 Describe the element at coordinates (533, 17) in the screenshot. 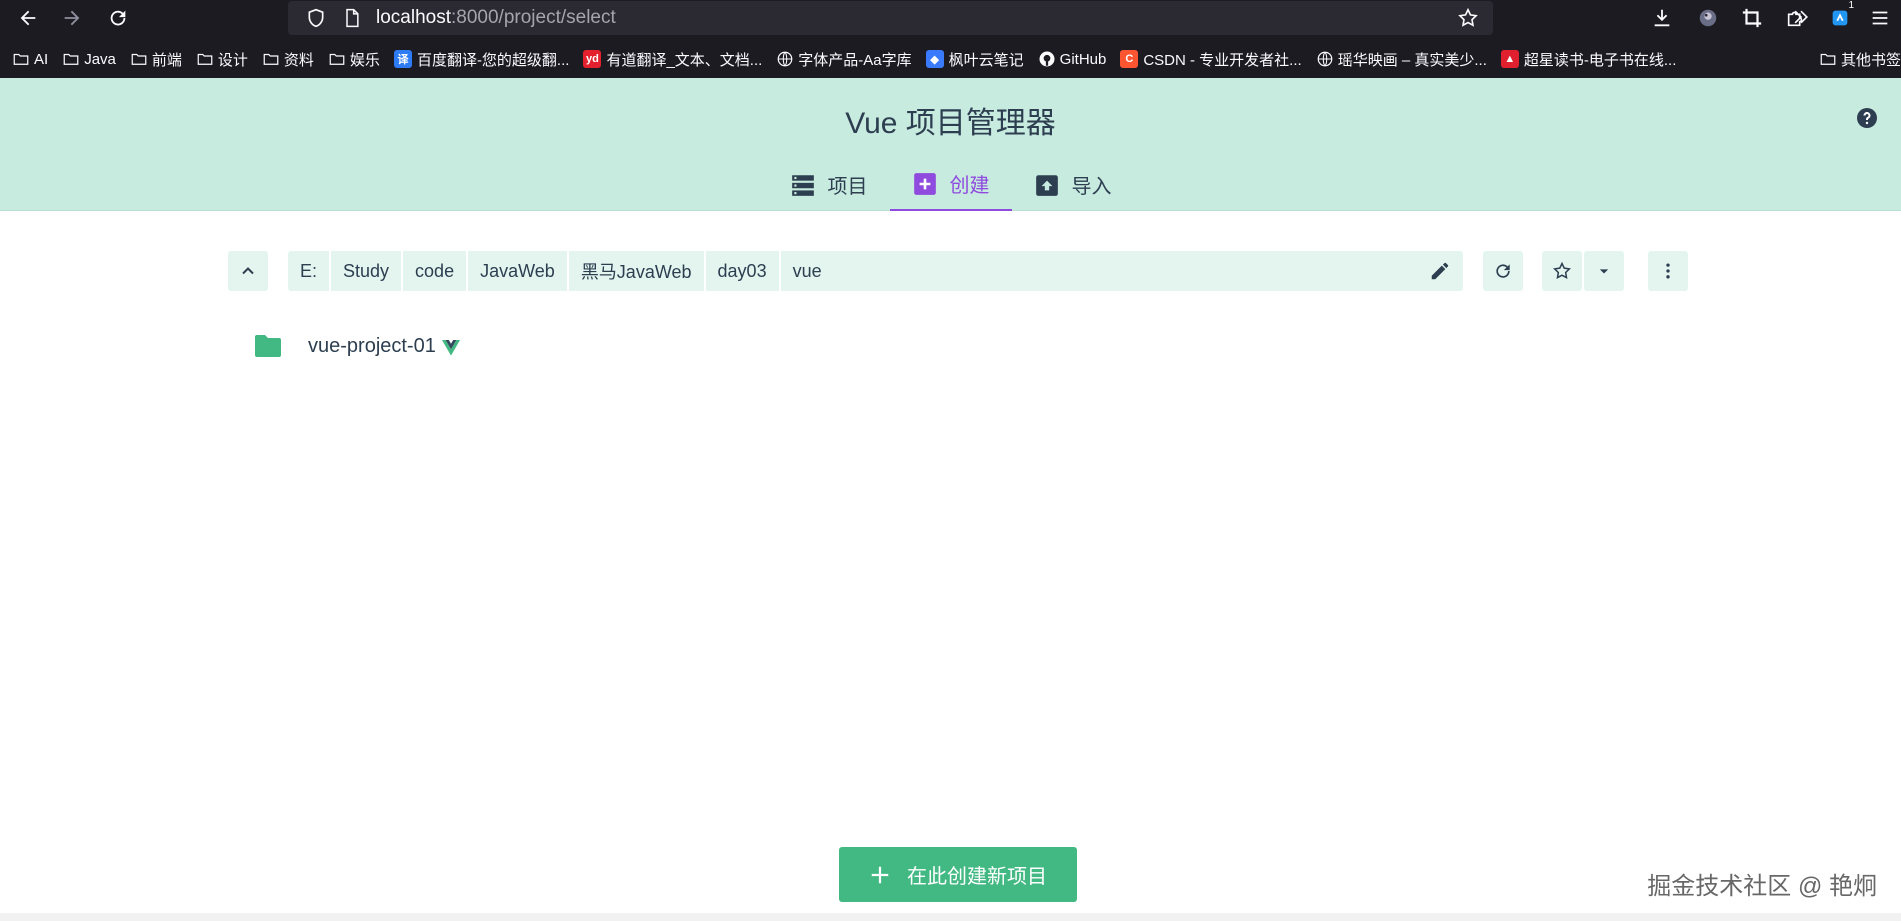

I see `url-path: :8000/project/select` at that location.